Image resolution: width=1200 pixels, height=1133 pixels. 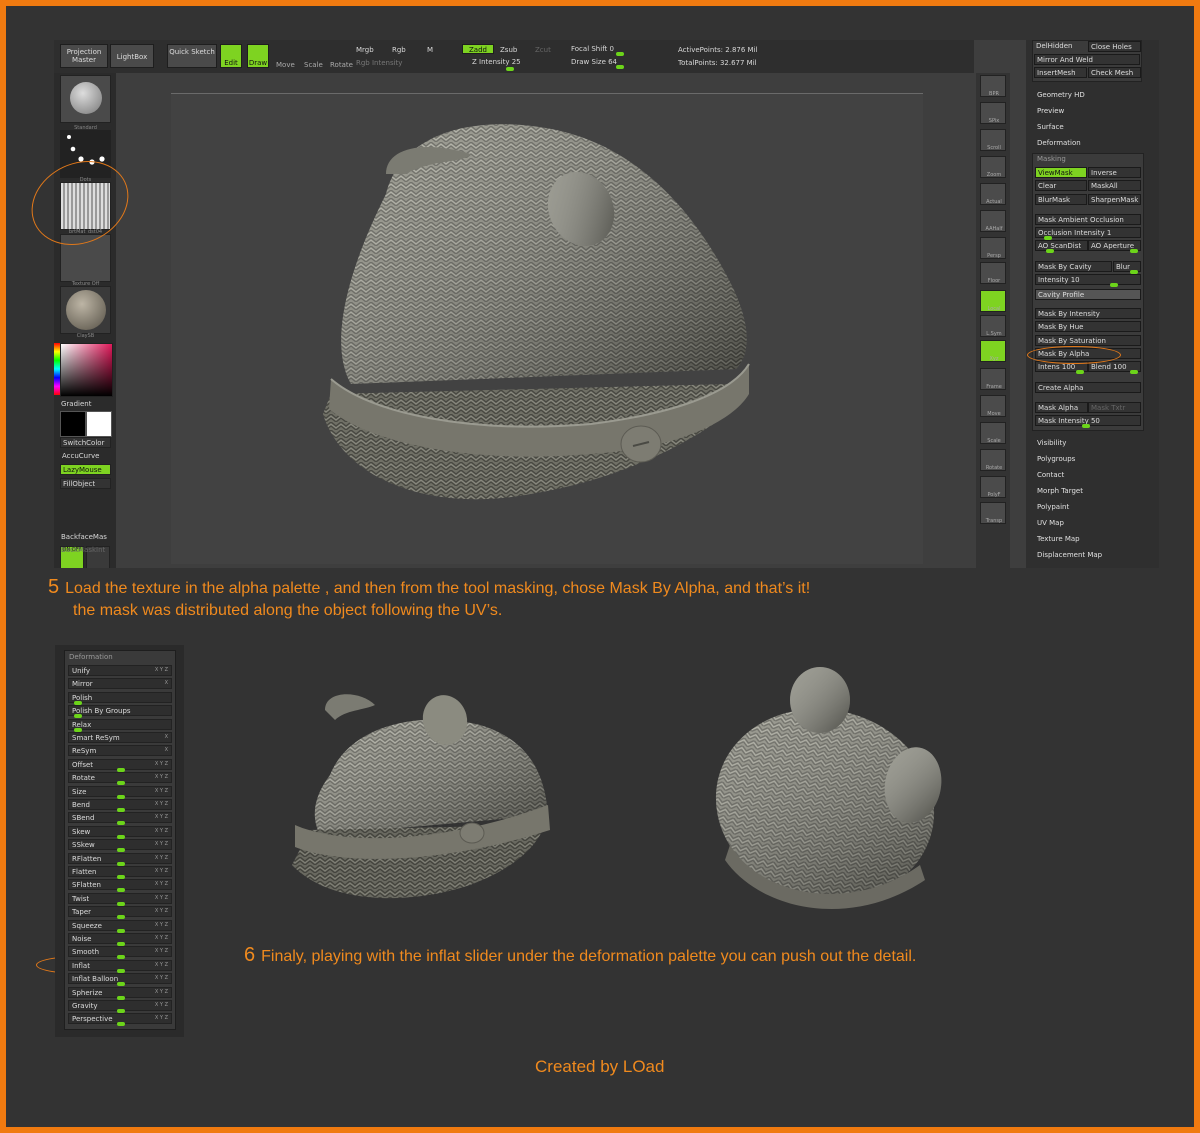 I want to click on menu-polygroups: Polygroups, so click(x=1056, y=459).